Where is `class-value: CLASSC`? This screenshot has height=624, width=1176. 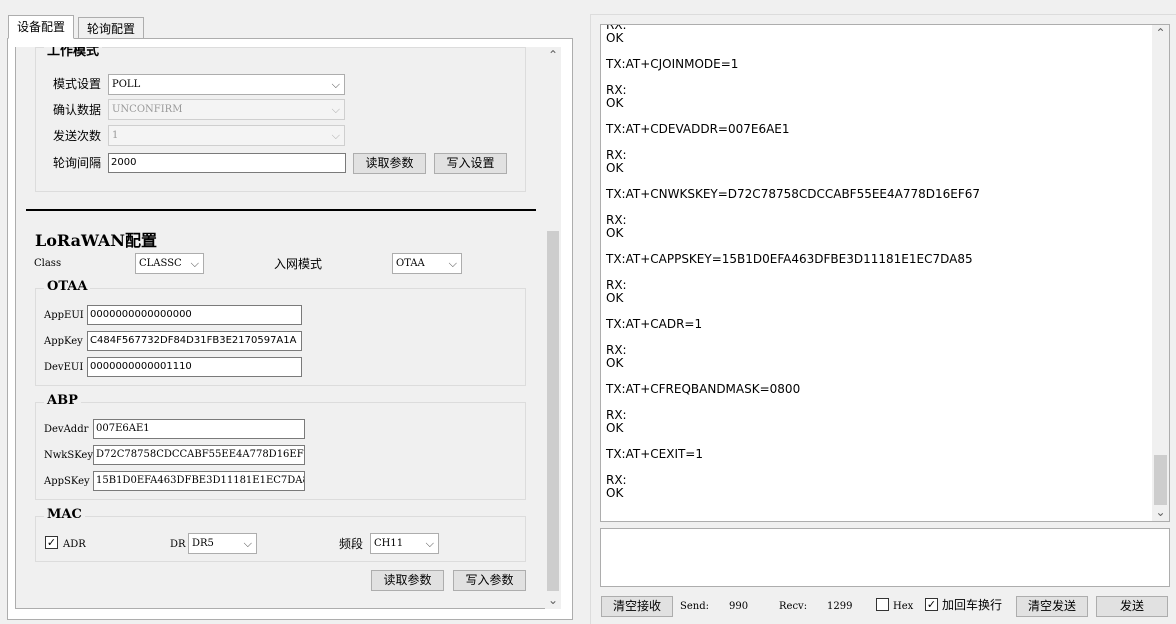 class-value: CLASSC is located at coordinates (160, 263).